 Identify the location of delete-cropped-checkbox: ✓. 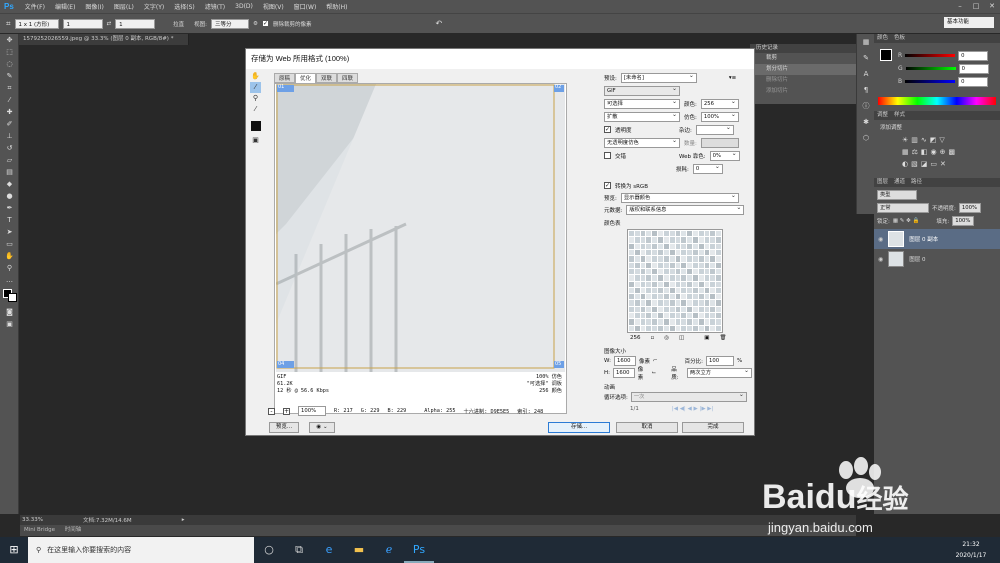
(265, 23).